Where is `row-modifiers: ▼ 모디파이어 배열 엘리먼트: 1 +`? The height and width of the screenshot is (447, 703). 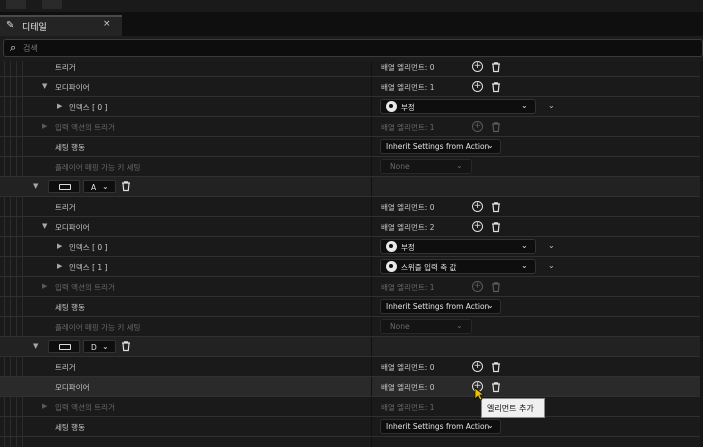 row-modifiers: ▼ 모디파이어 배열 엘리먼트: 1 + is located at coordinates (351, 86).